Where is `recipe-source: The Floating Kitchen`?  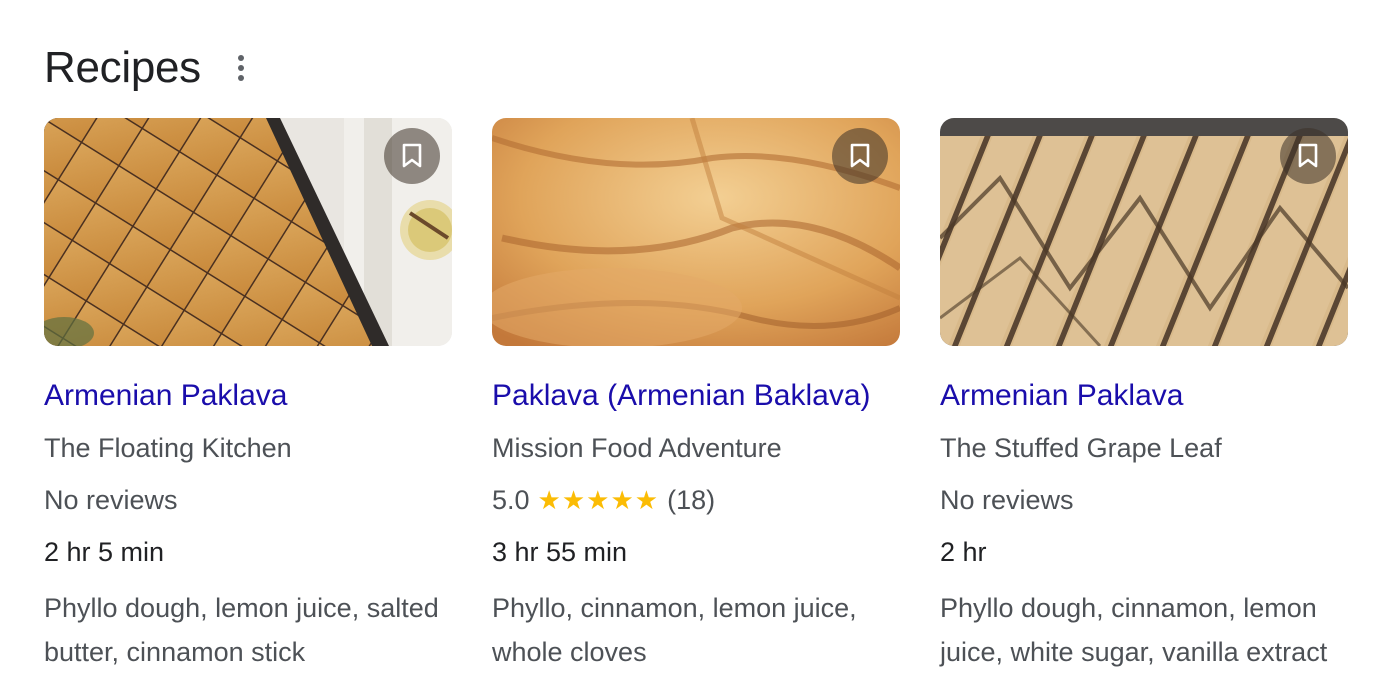
recipe-source: The Floating Kitchen is located at coordinates (168, 448).